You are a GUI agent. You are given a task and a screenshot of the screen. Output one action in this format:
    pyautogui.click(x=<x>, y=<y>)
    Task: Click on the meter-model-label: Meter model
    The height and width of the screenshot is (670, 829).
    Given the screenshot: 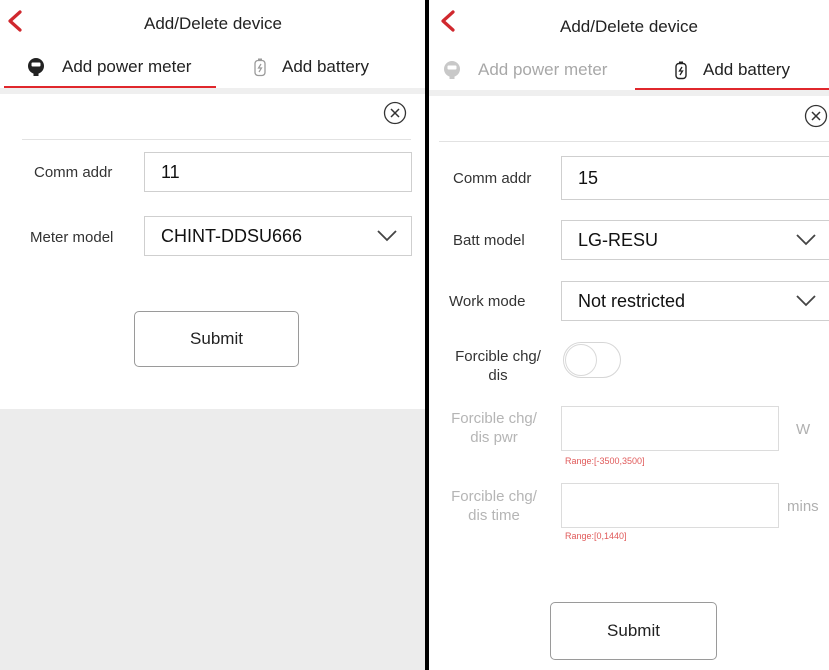 What is the action you would take?
    pyautogui.click(x=72, y=237)
    